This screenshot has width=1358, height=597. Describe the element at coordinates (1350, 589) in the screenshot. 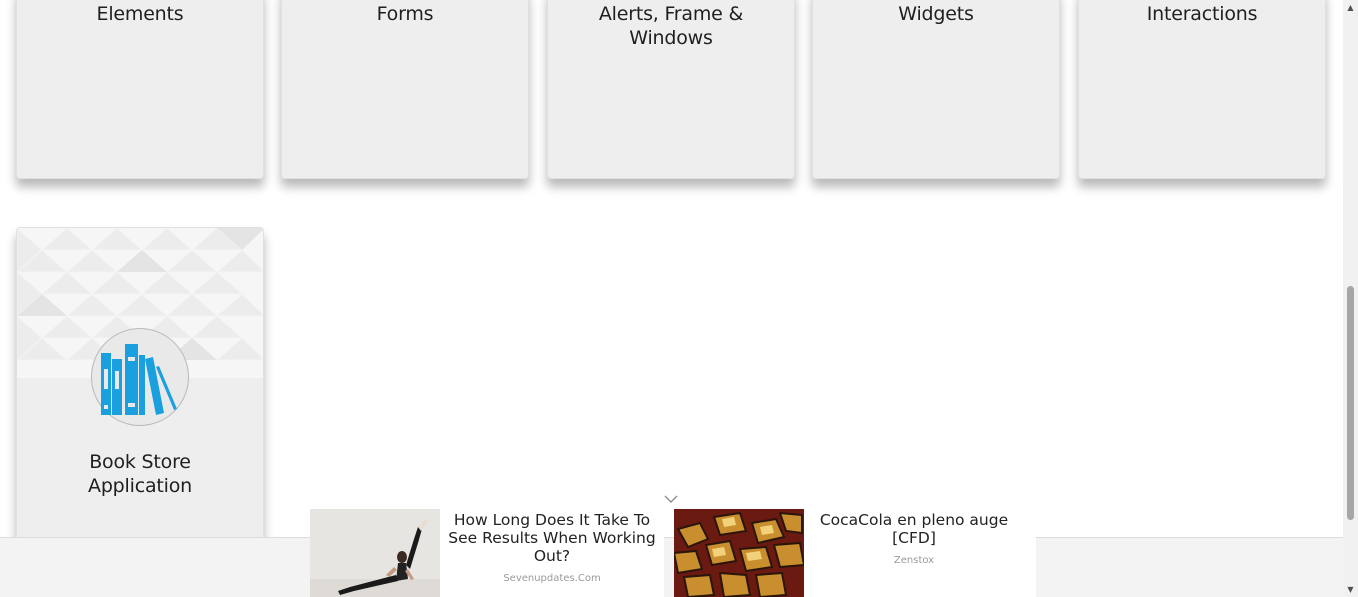

I see `scroll-down-arrow-icon: ▼` at that location.